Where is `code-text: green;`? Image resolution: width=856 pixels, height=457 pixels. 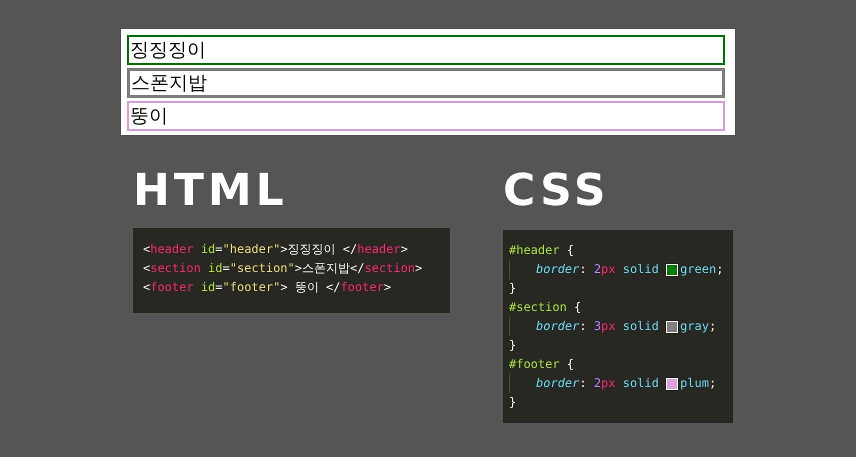 code-text: green; is located at coordinates (702, 269).